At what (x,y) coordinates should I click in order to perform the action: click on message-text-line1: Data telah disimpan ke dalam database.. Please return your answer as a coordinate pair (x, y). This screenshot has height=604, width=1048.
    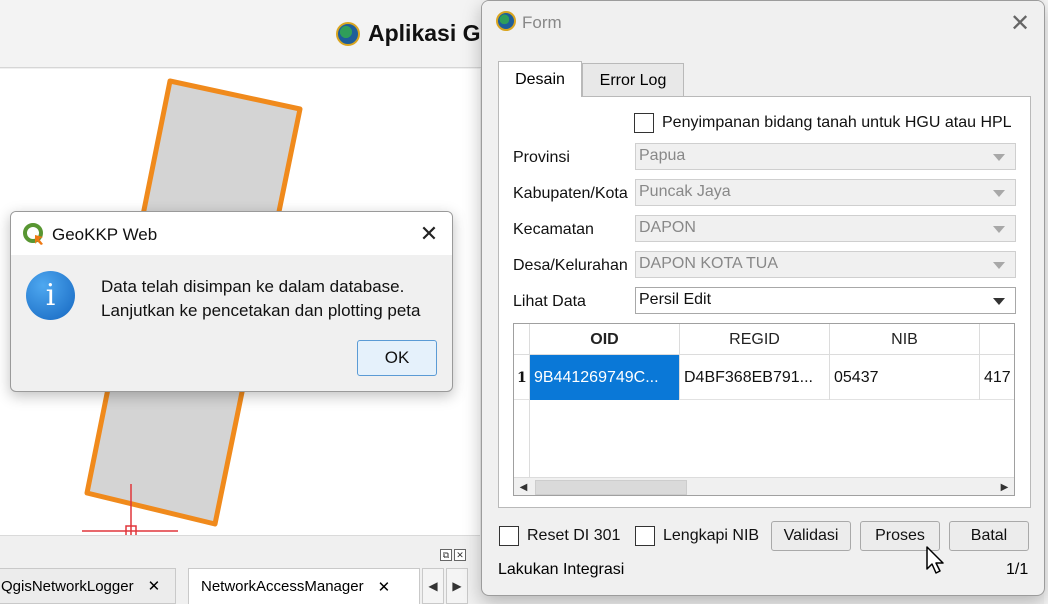
    Looking at the image, I should click on (253, 286).